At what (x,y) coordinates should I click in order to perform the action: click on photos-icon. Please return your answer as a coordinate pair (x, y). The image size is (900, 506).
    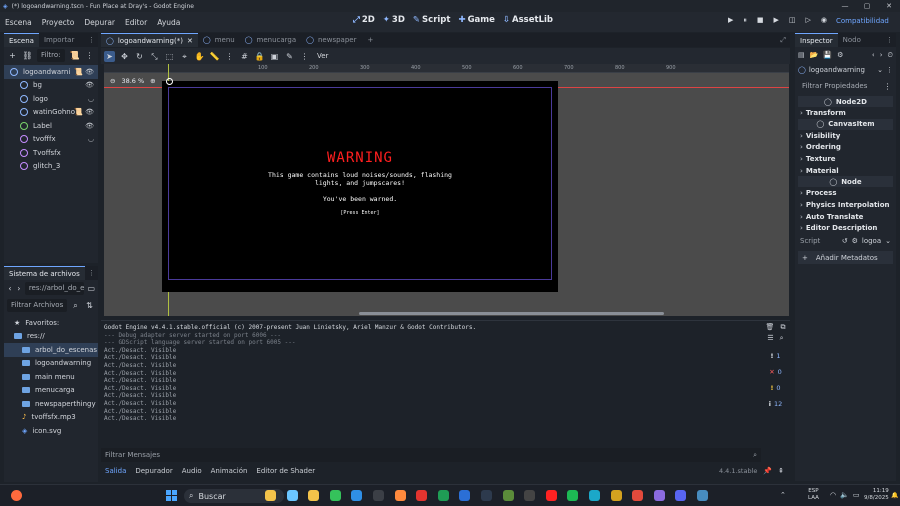
    Looking at the image, I should click on (659, 495).